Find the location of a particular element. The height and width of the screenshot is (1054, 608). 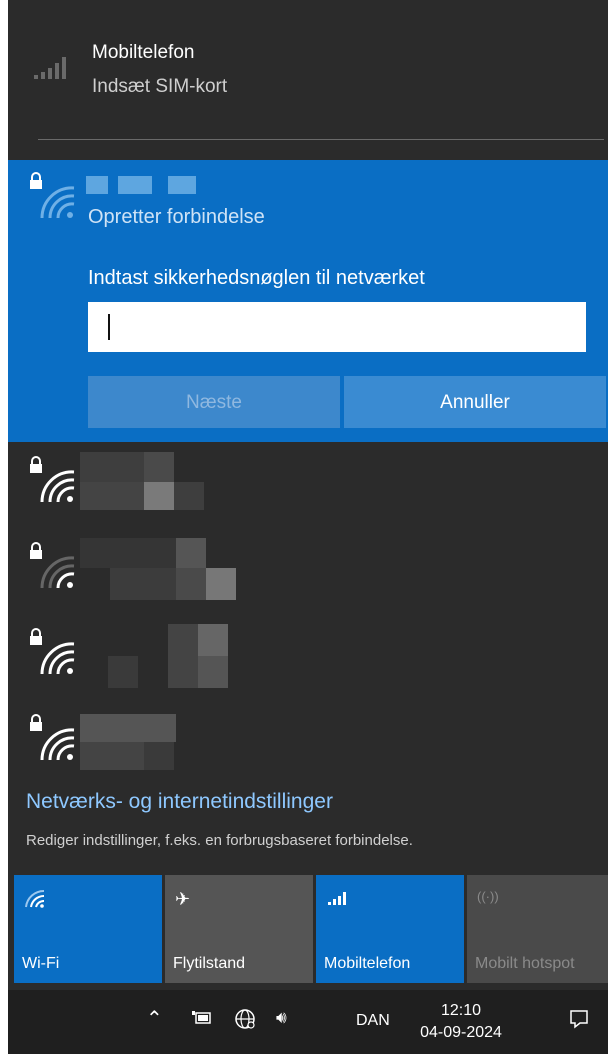

mobile-hotspot-label: Mobilt hotspot is located at coordinates (525, 963).